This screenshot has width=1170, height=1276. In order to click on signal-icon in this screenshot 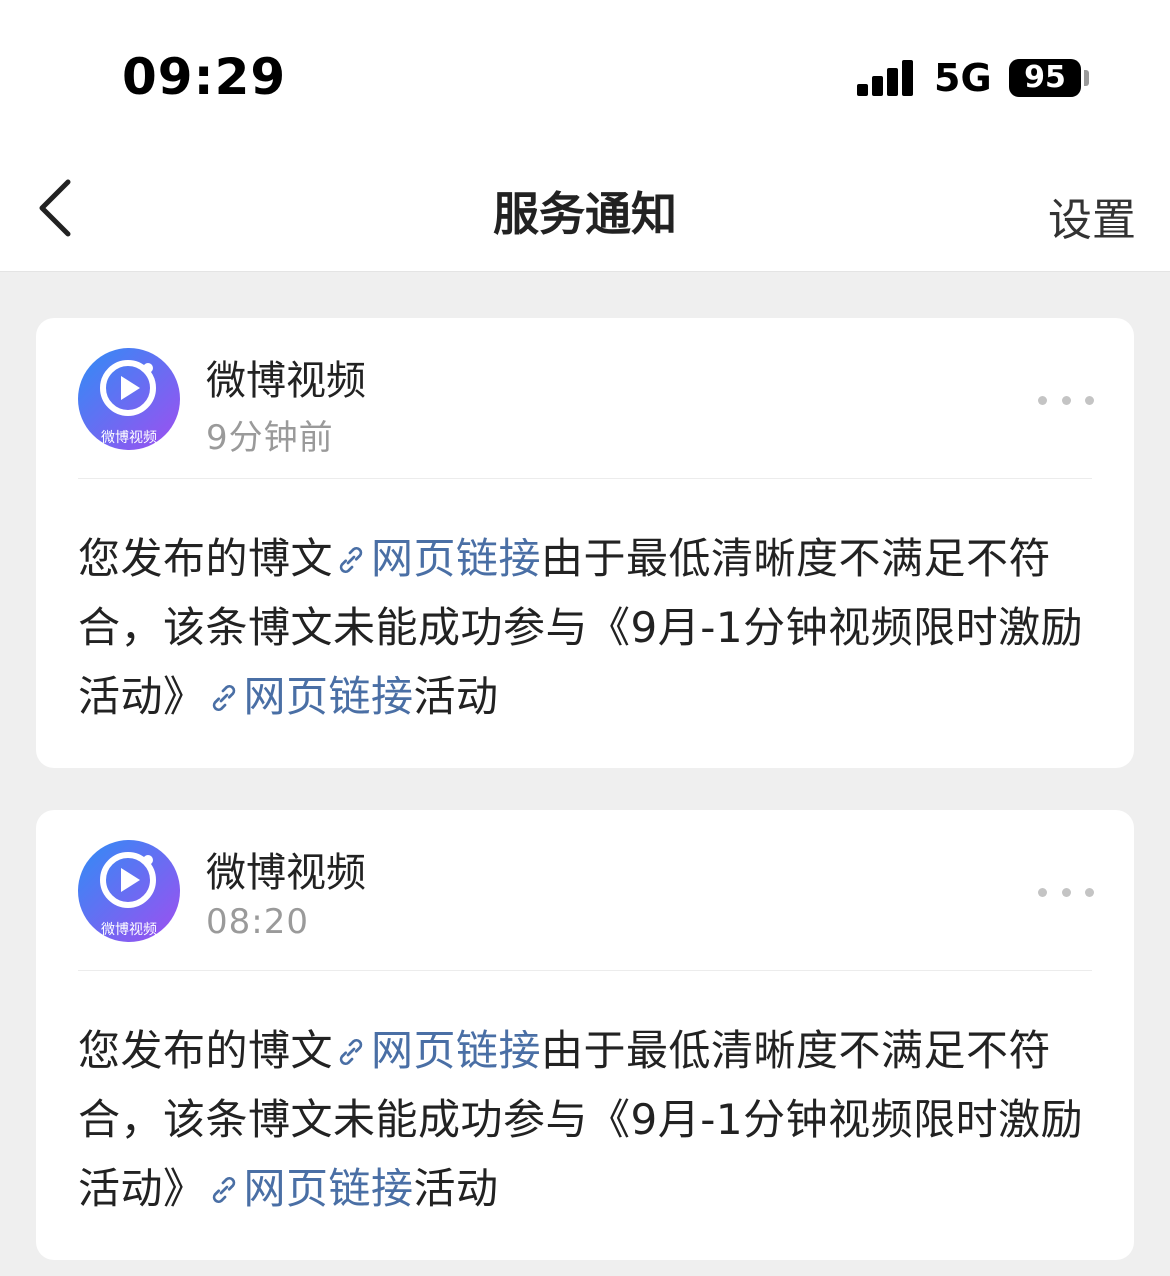, I will do `click(886, 78)`.